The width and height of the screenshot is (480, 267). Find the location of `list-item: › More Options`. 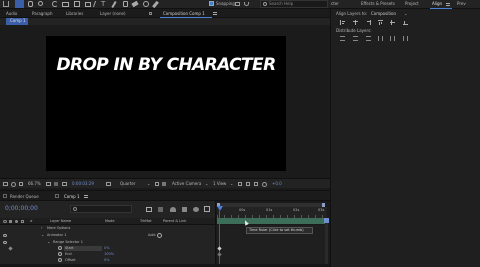

list-item: › More Options is located at coordinates (107, 228).